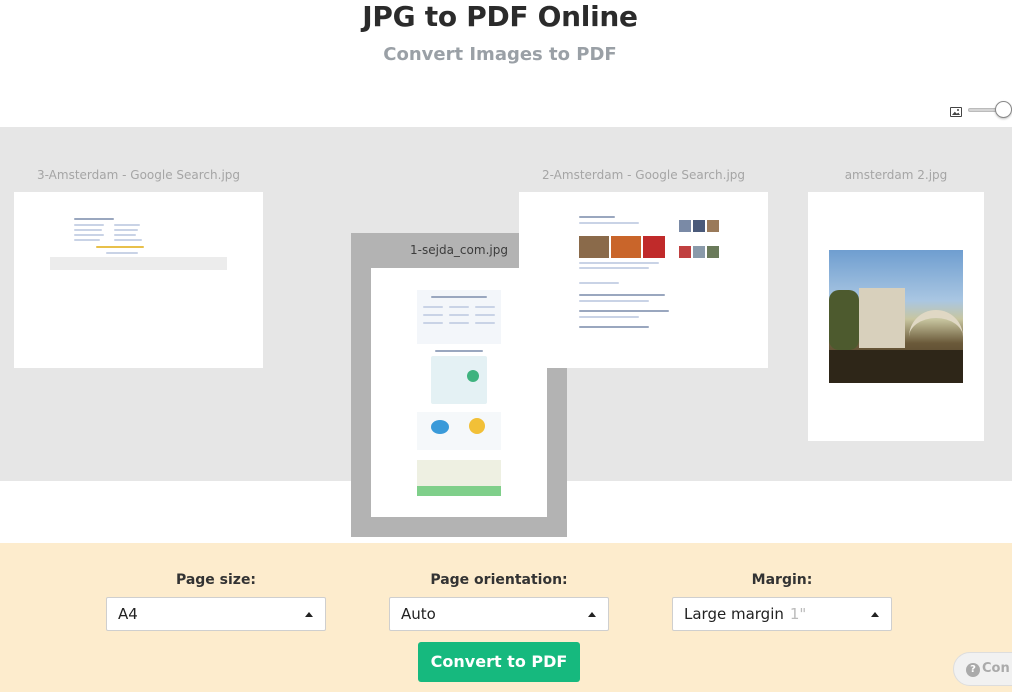 This screenshot has width=1012, height=692. What do you see at coordinates (216, 614) in the screenshot?
I see `page-size-select: A4` at bounding box center [216, 614].